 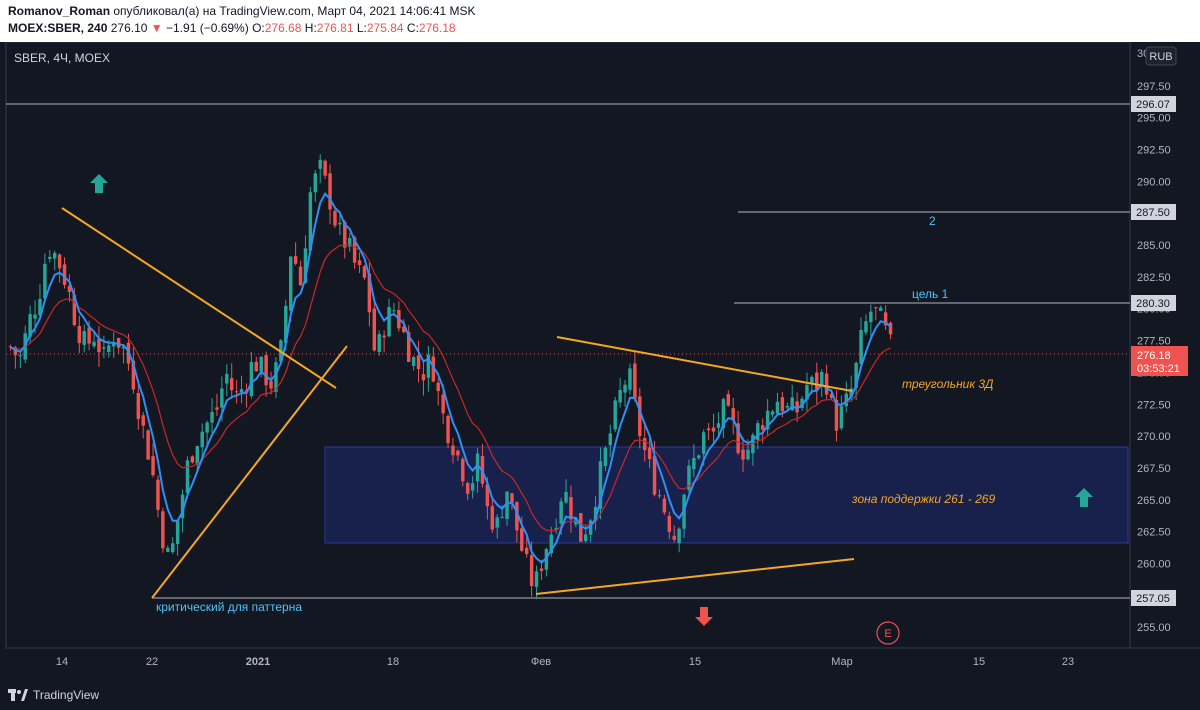 I want to click on time-tick: 14, so click(x=62, y=662).